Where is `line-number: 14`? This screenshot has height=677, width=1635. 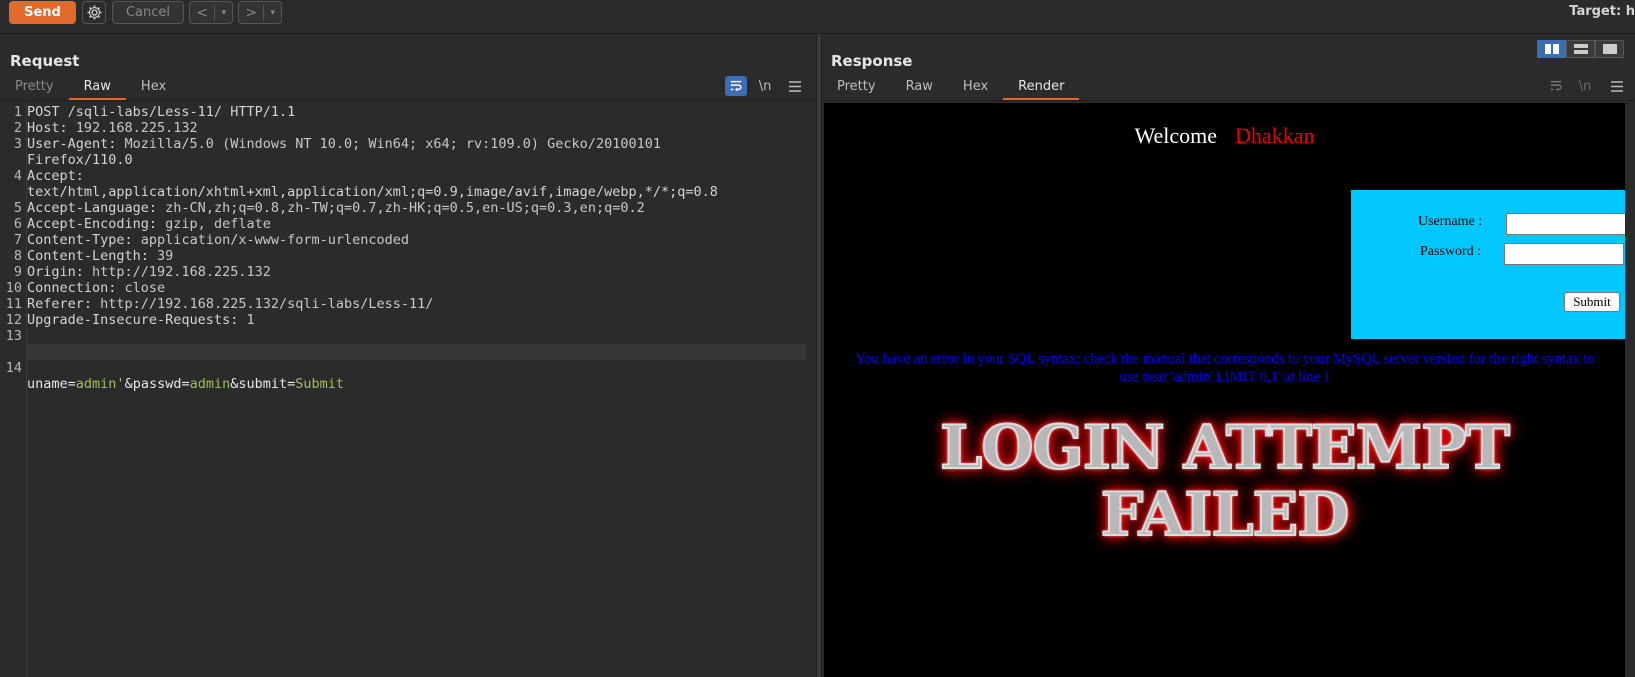
line-number: 14 is located at coordinates (13, 368).